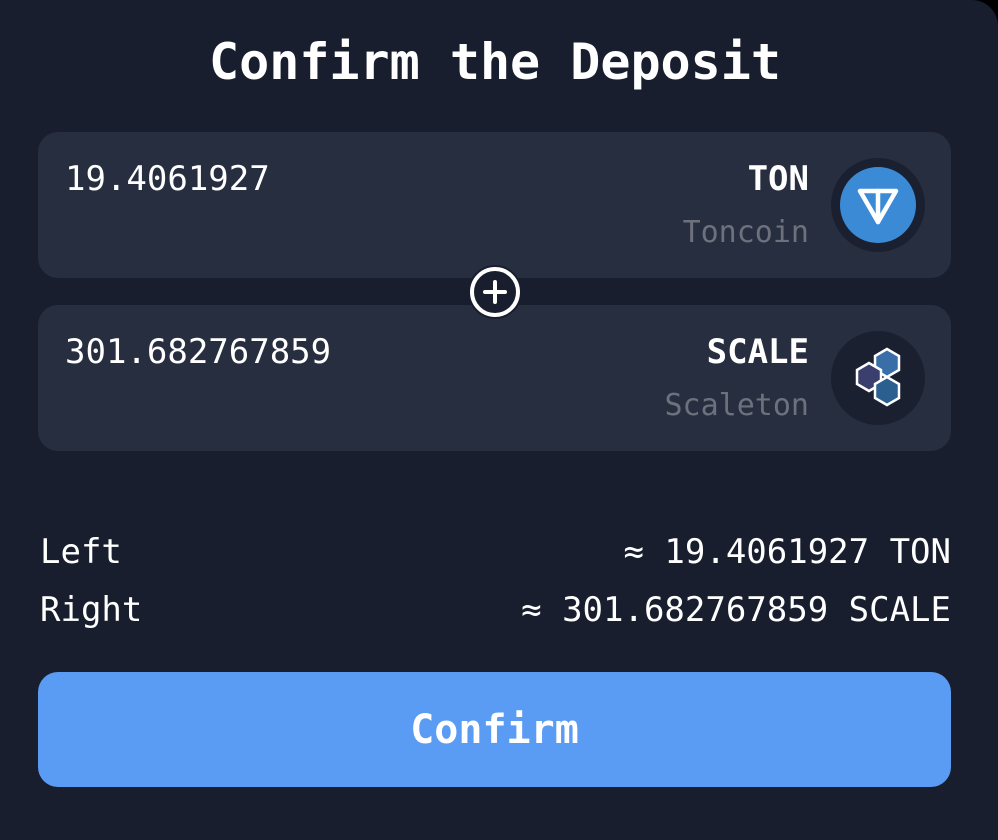 This screenshot has height=840, width=998. What do you see at coordinates (778, 179) in the screenshot?
I see `token-symbol: TON` at bounding box center [778, 179].